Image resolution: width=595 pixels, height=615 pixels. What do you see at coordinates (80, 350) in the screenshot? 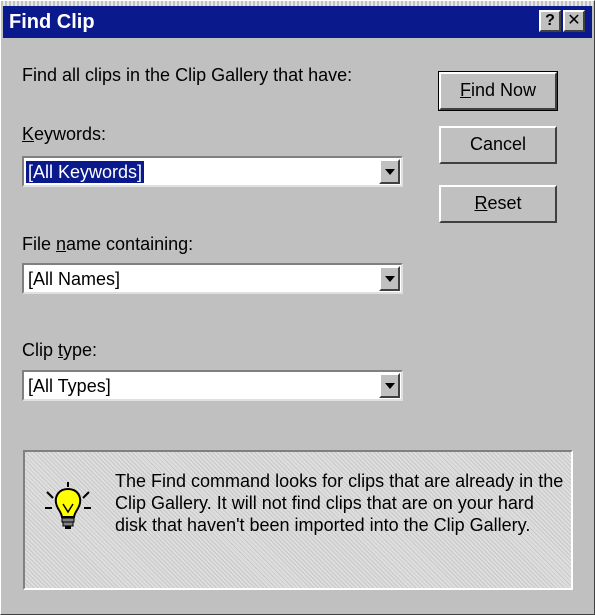
I see `cliptype-label-post: ype:` at bounding box center [80, 350].